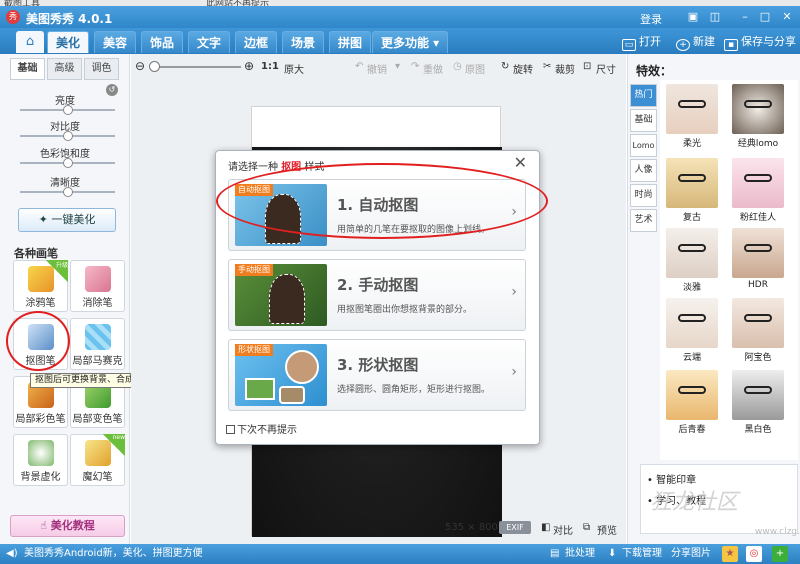  What do you see at coordinates (758, 318) in the screenshot?
I see `glasses-icon` at bounding box center [758, 318].